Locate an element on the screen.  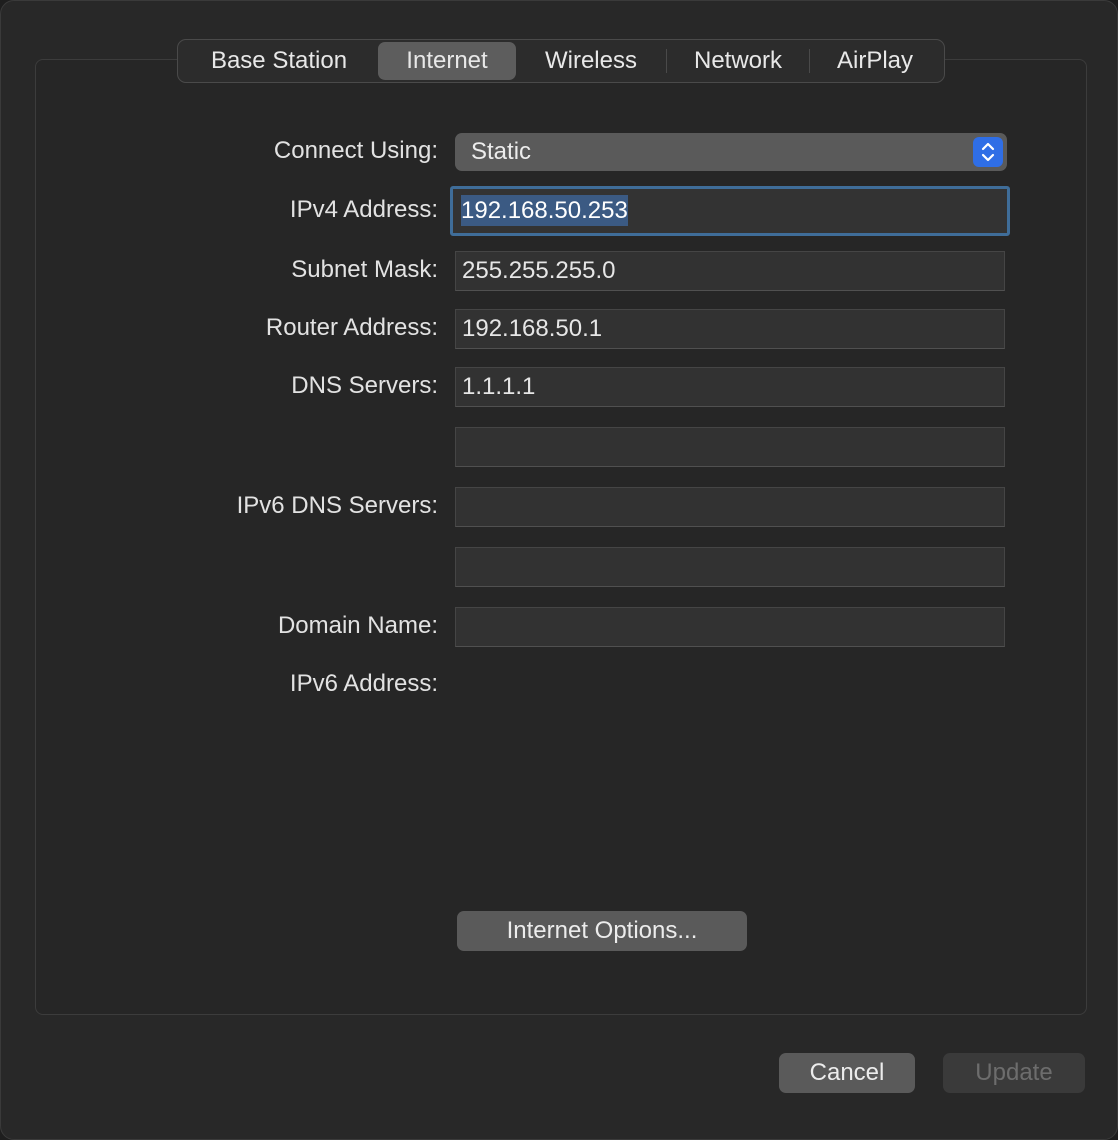
connect-using-popup: Static is located at coordinates (731, 152).